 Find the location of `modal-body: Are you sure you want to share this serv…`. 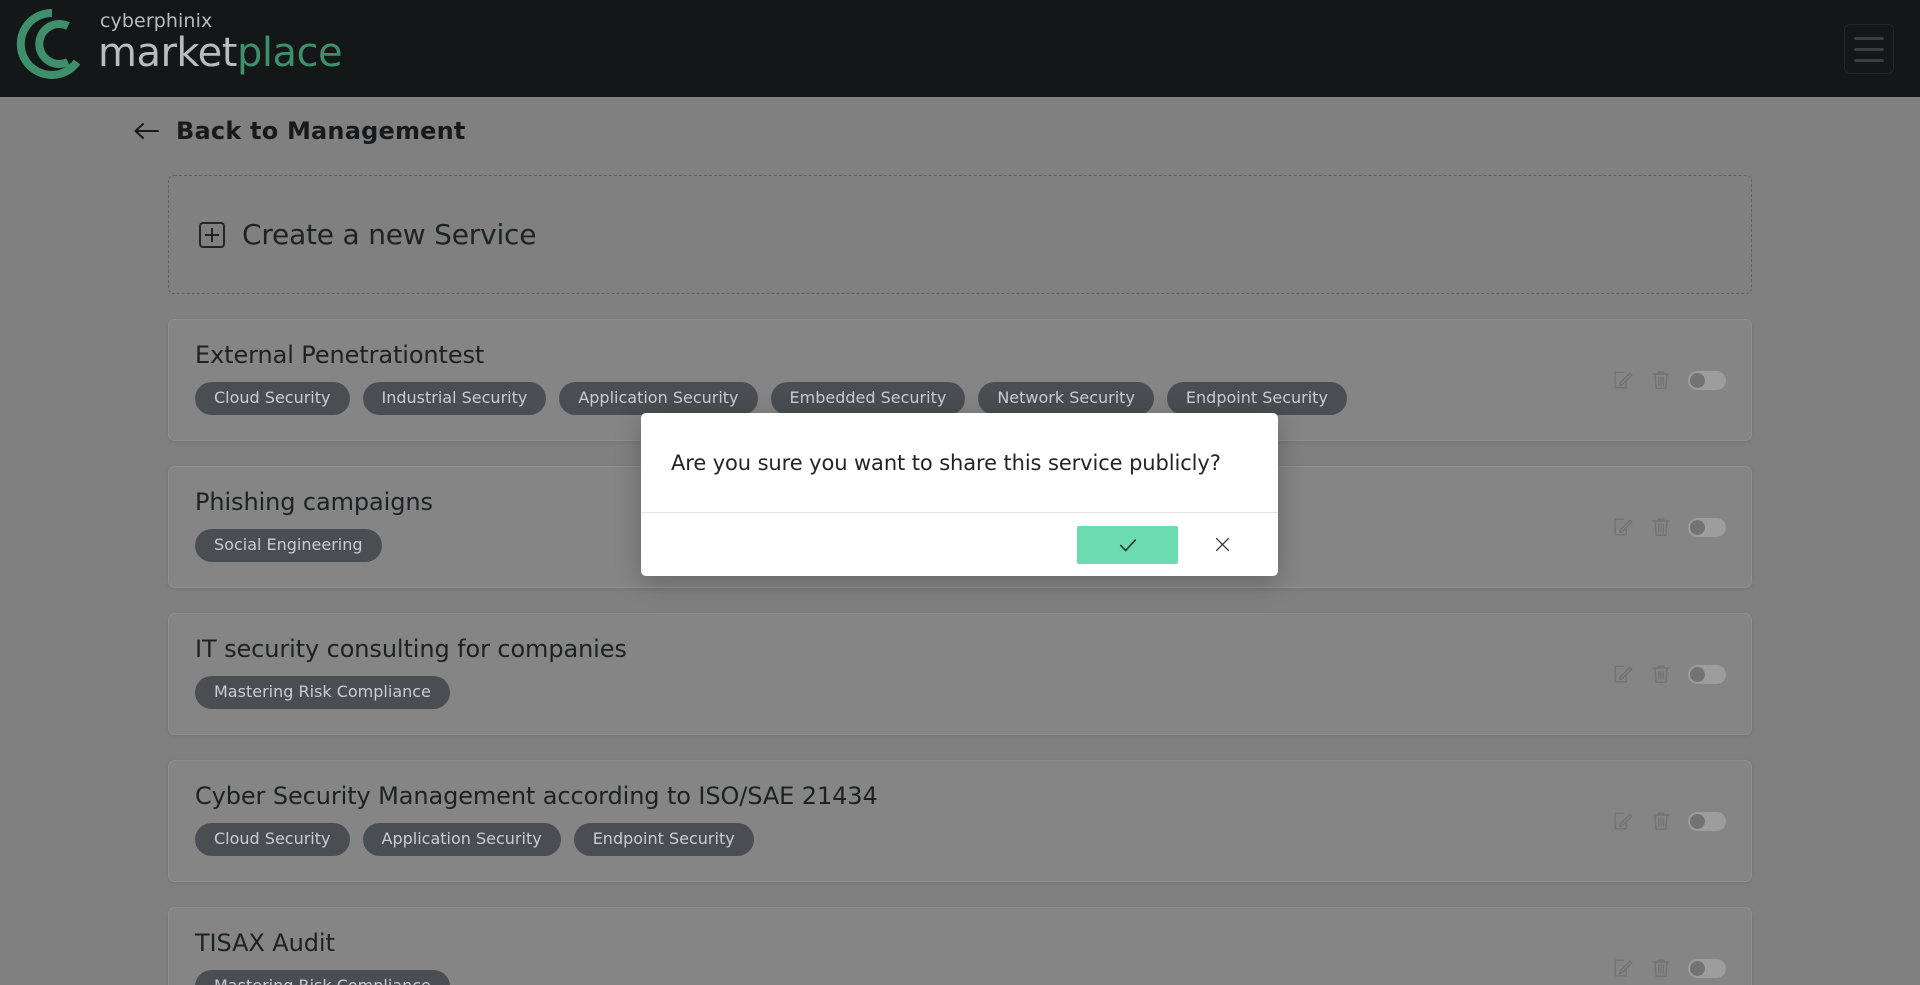

modal-body: Are you sure you want to share this serv… is located at coordinates (959, 462).